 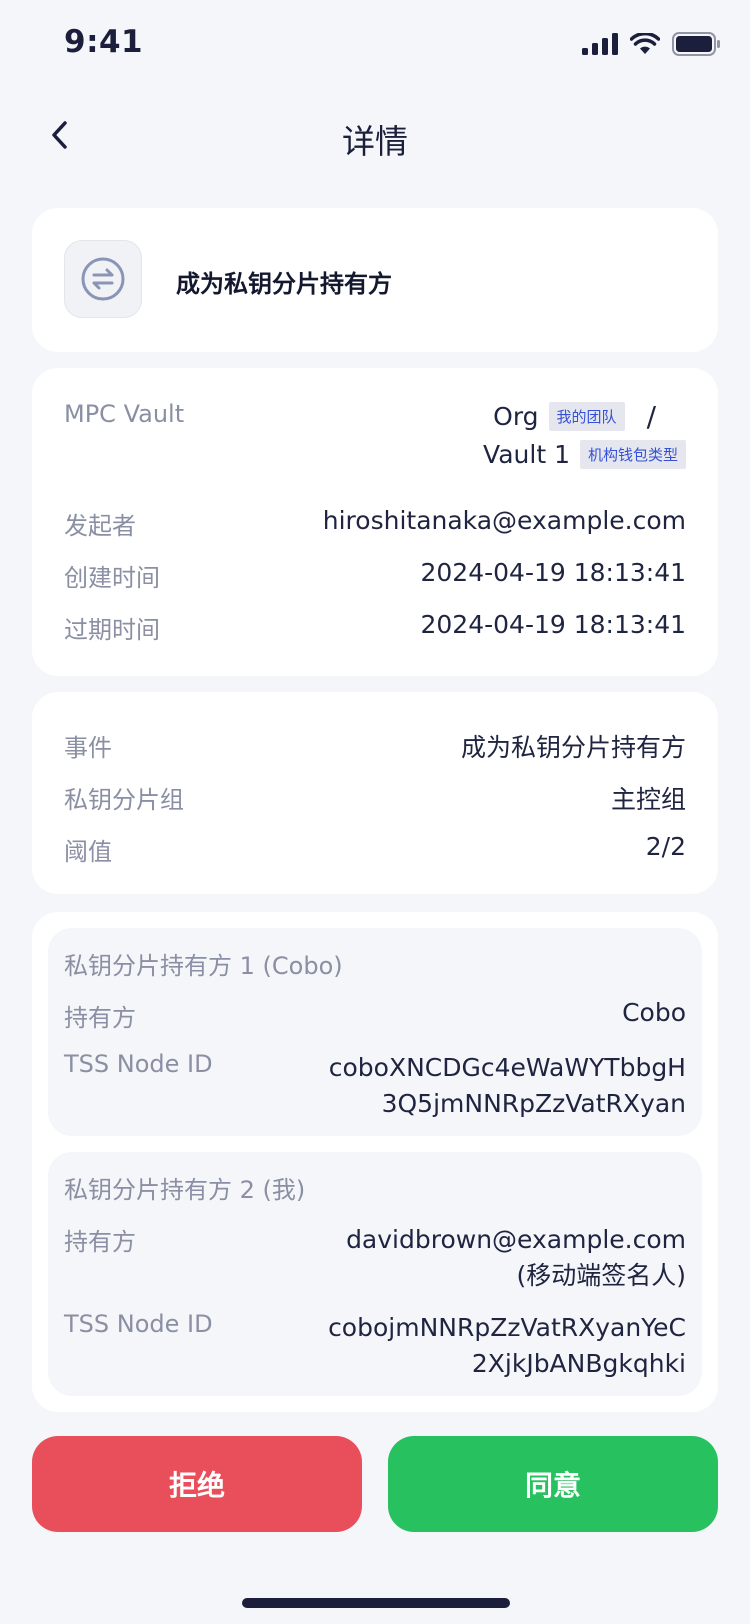 What do you see at coordinates (516, 1258) in the screenshot?
I see `holder-2-owner-value: davidbrown@example.com (移动端签名人)` at bounding box center [516, 1258].